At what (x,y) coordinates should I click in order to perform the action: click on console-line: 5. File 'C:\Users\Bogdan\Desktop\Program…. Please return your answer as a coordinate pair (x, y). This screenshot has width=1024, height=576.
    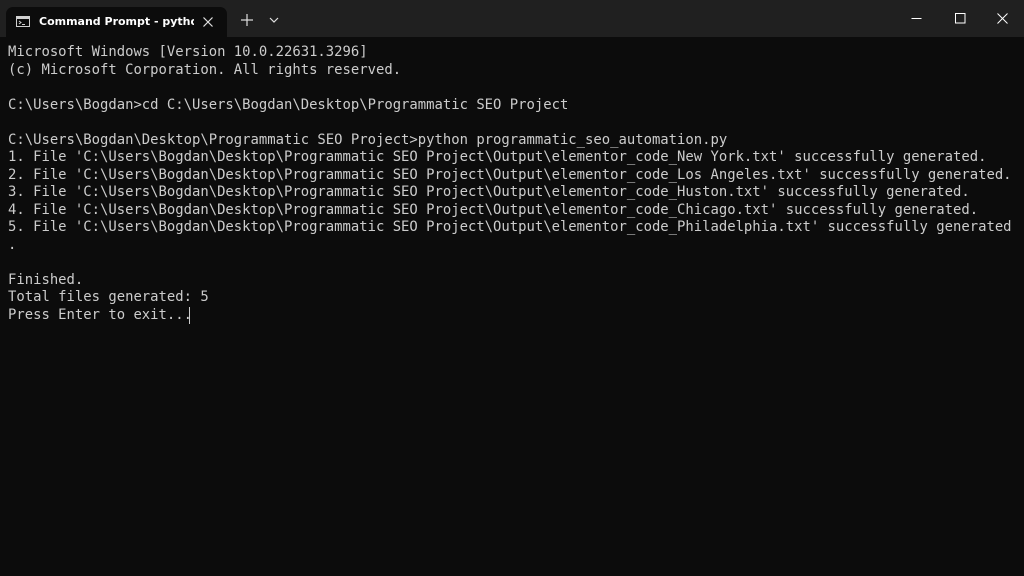
    Looking at the image, I should click on (510, 227).